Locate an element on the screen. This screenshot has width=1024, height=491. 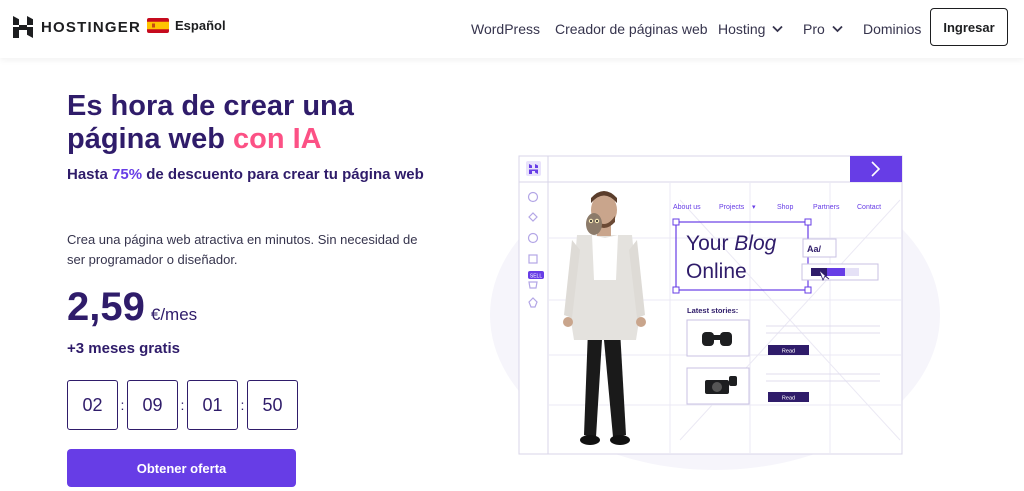
nav-pro: Pro is located at coordinates (823, 29).